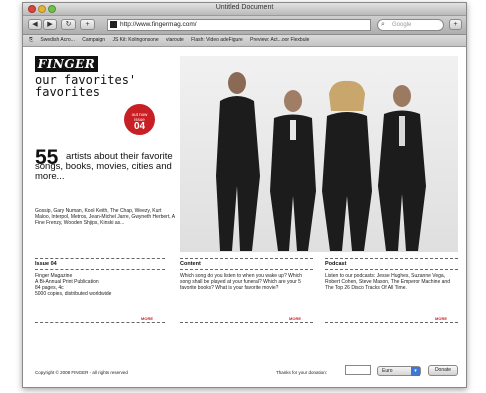 The height and width of the screenshot is (393, 486). I want to click on add-bookmark-button: +, so click(87, 24).